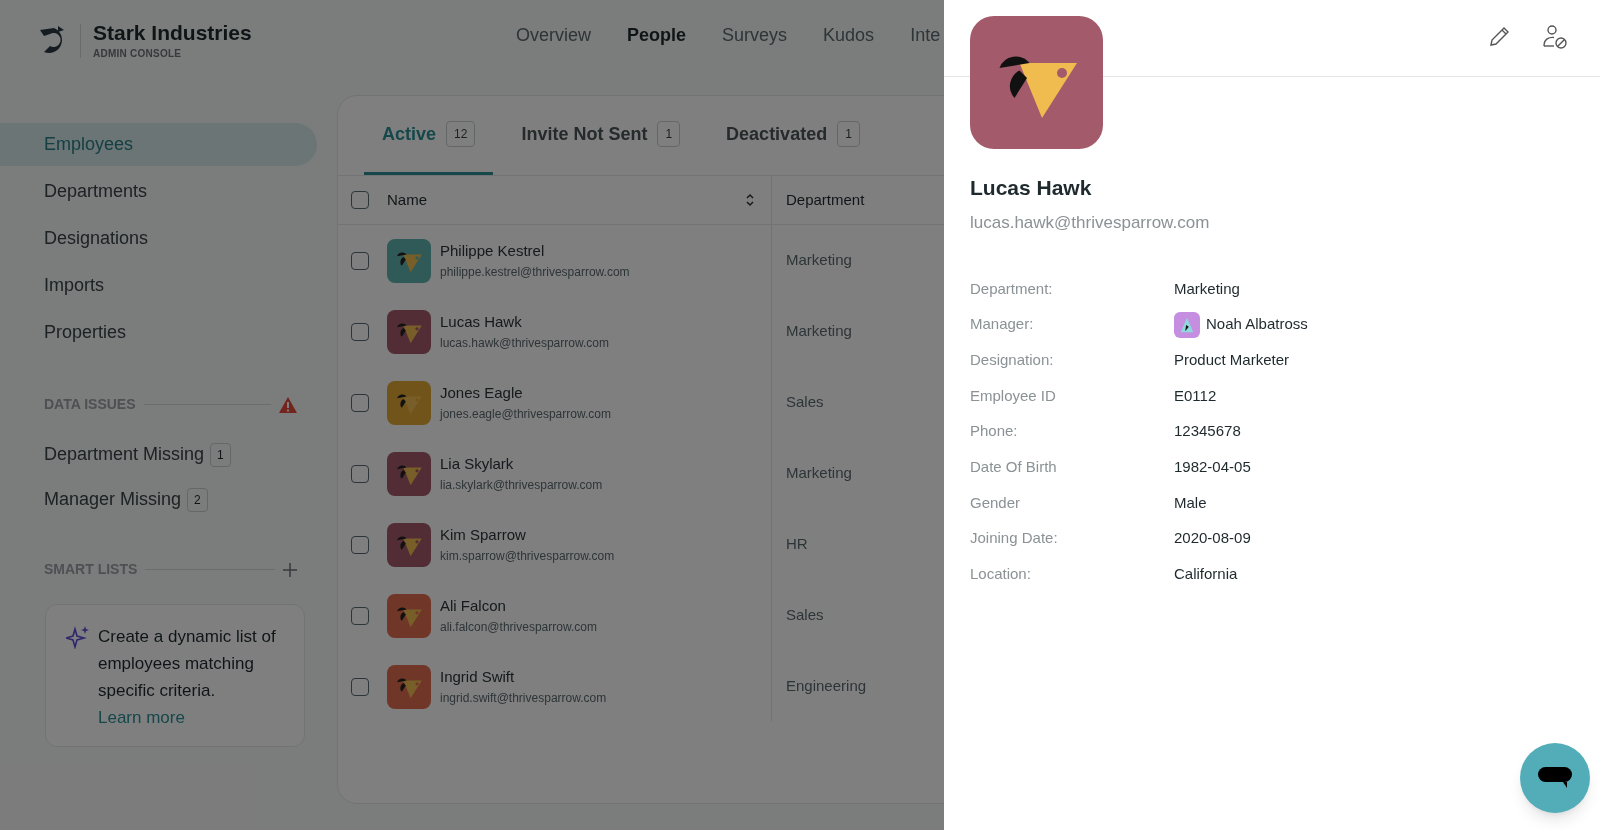 This screenshot has width=1600, height=830. What do you see at coordinates (1555, 37) in the screenshot?
I see `deactivate-user-icon` at bounding box center [1555, 37].